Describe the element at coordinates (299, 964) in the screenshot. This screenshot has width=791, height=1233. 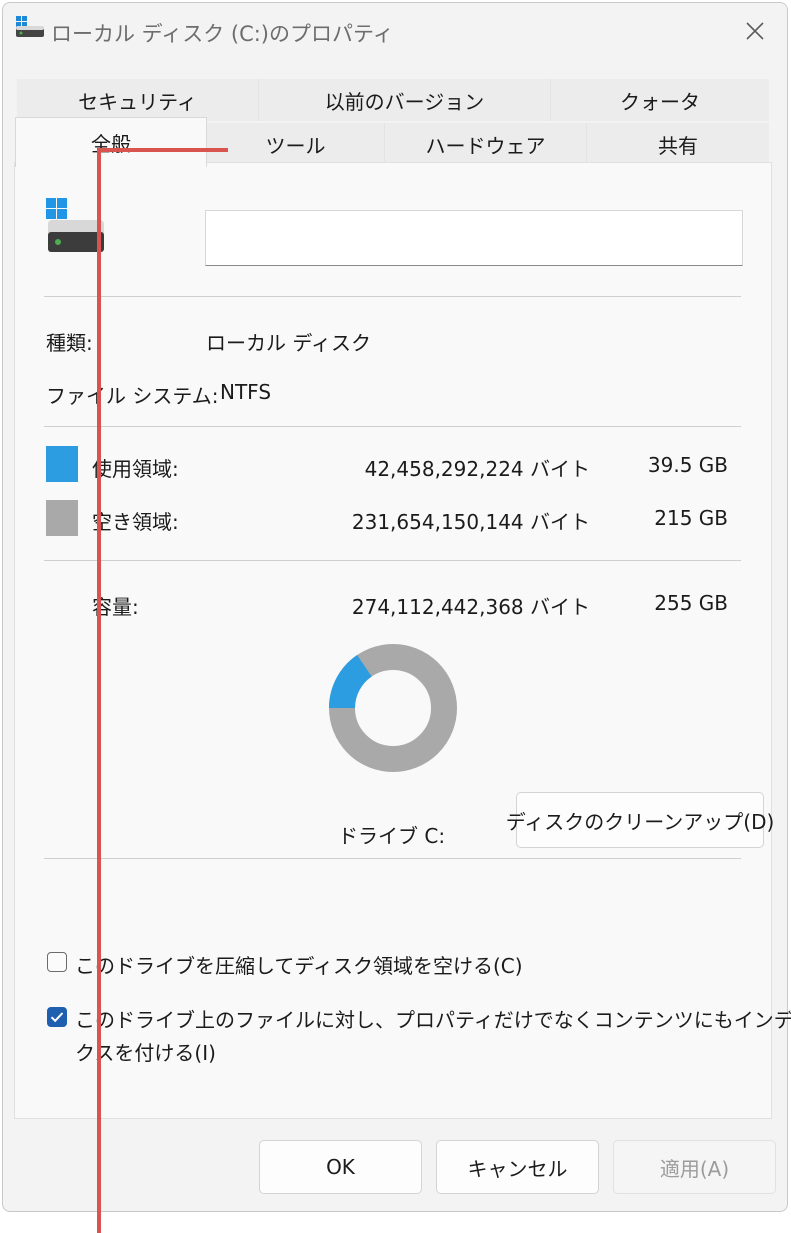
I see `compress-label: このドライブを圧縮してディスク領域を空ける(C)` at that location.